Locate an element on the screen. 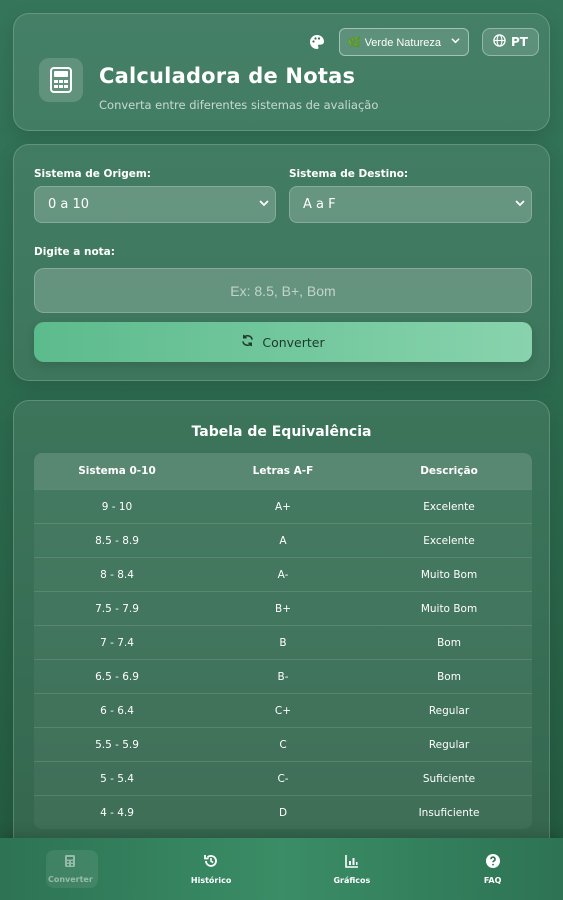 The width and height of the screenshot is (563, 900). nav-item-history: Histórico is located at coordinates (211, 869).